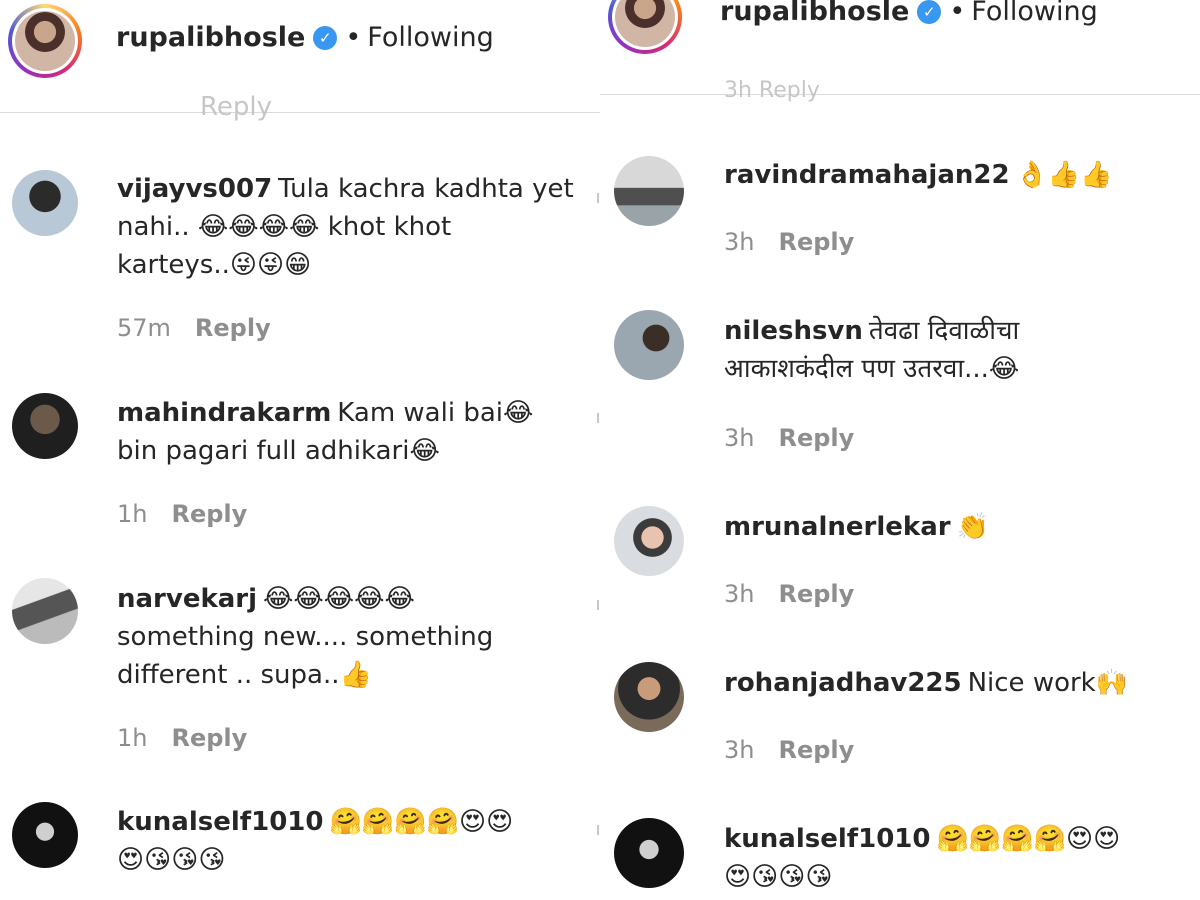 The height and width of the screenshot is (900, 1200). I want to click on comment-text: ravindramahajan22 👌👍👍, so click(954, 175).